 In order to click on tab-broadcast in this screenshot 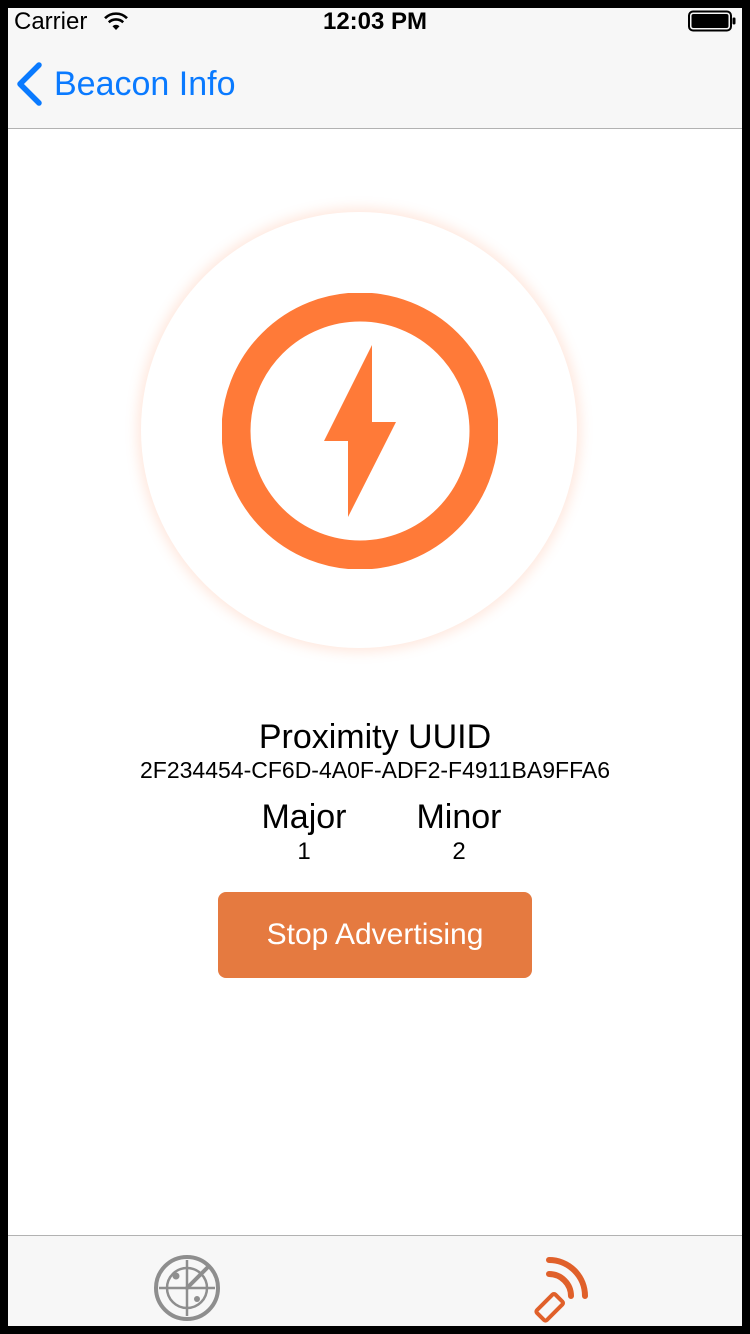, I will do `click(558, 1281)`.